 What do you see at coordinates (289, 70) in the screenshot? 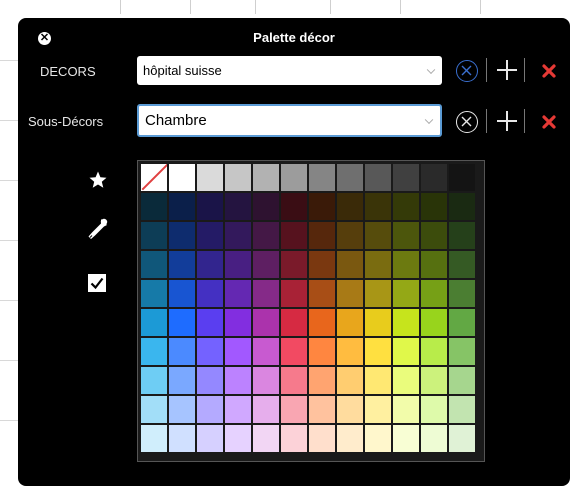
I see `decors-select: hôpital suisse` at bounding box center [289, 70].